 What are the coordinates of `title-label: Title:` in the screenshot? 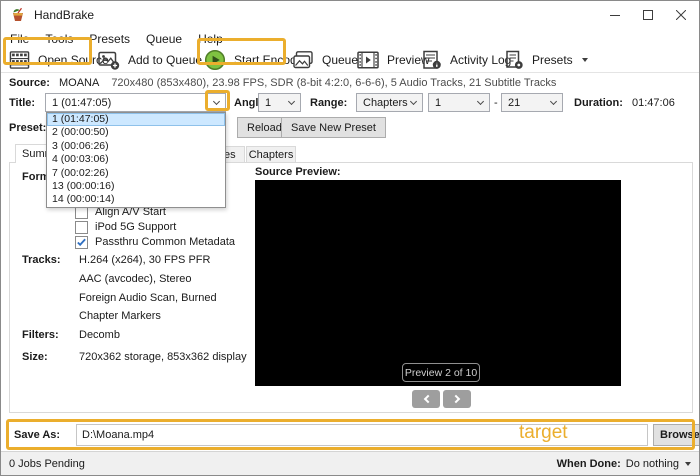 It's located at (22, 103).